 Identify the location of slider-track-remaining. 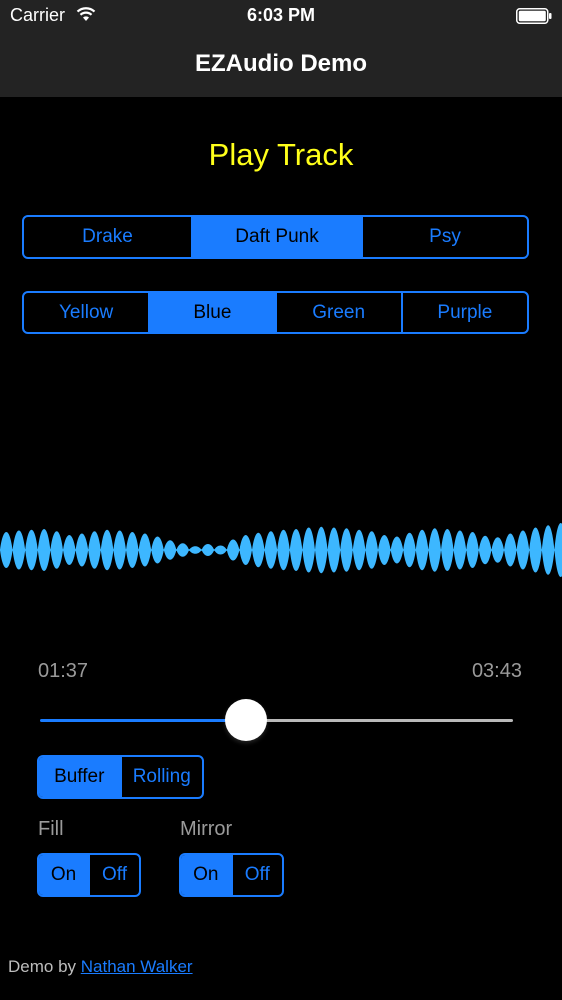
(379, 720).